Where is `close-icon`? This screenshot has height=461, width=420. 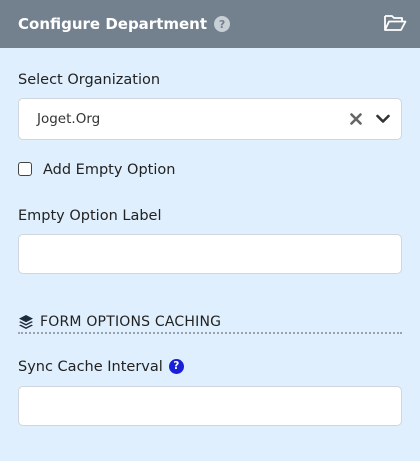 close-icon is located at coordinates (356, 119).